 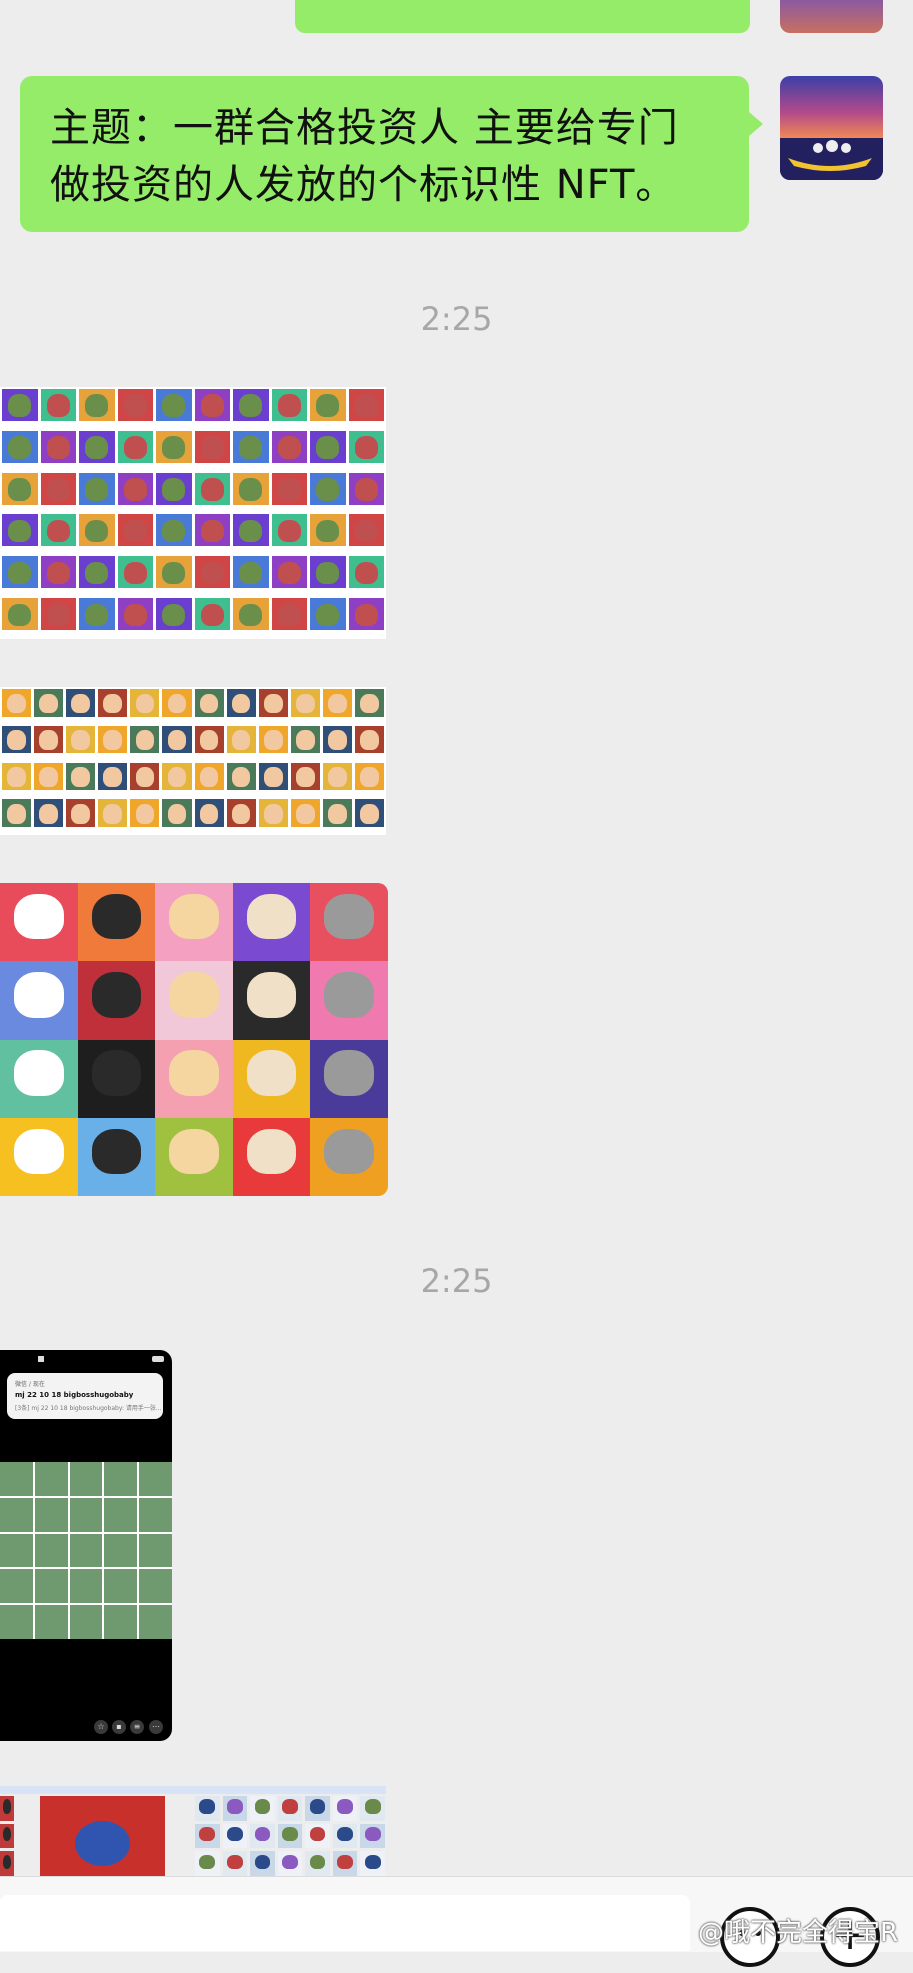 I want to click on message-input, so click(x=345, y=1923).